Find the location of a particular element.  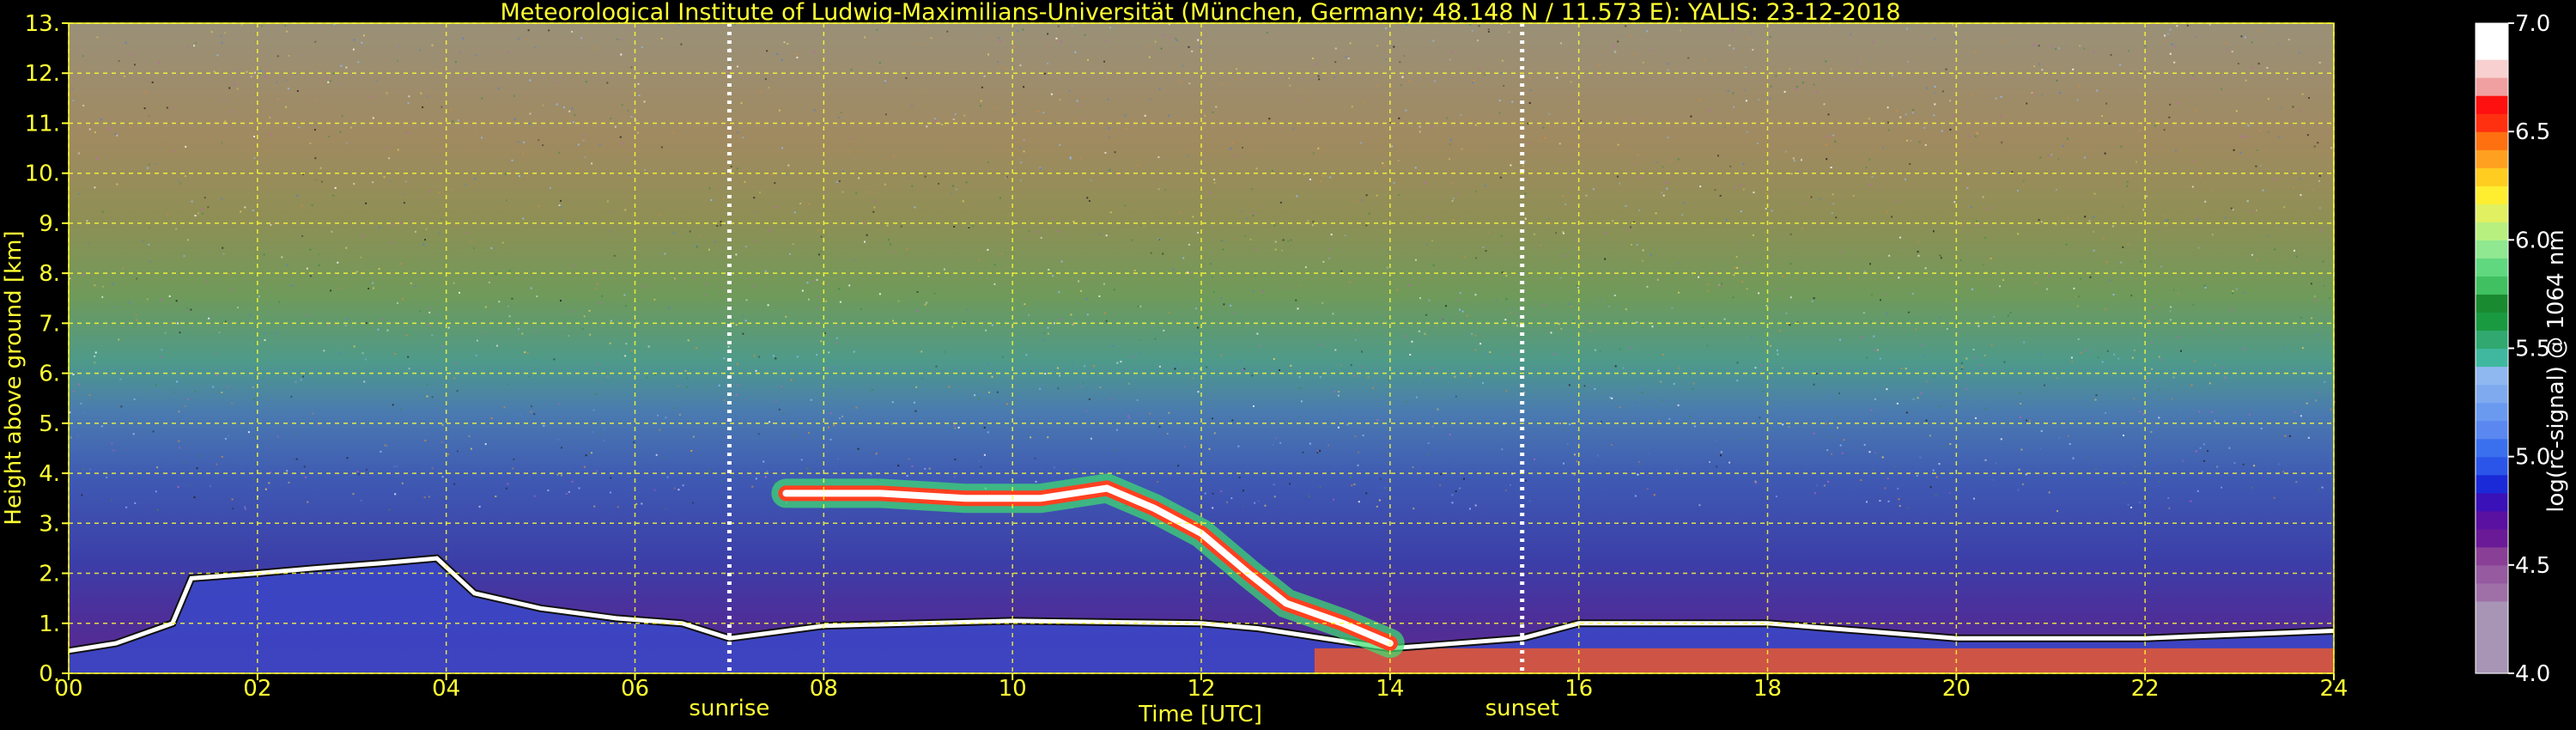

y-axis-label: Height above ground [km] is located at coordinates (14, 377).